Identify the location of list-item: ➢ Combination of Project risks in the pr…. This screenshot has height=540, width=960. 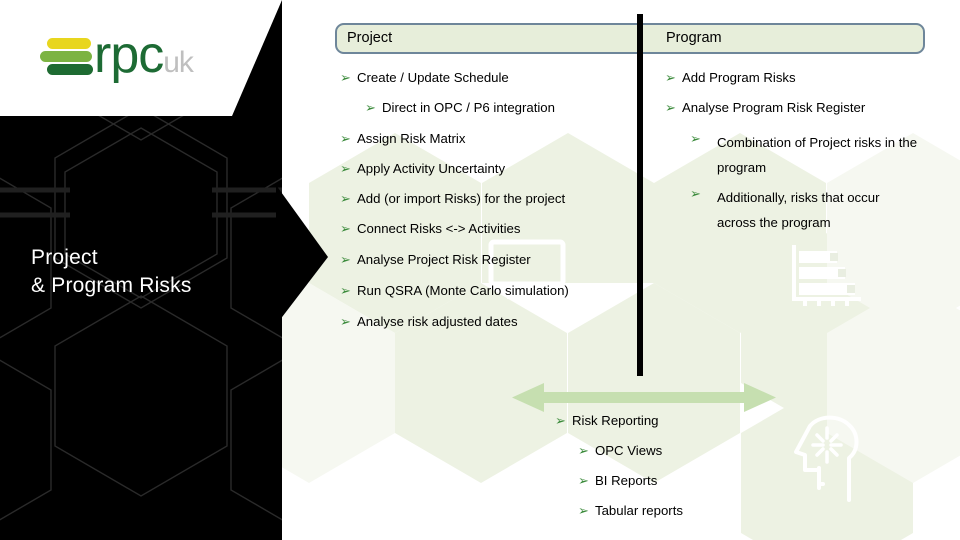
(807, 155).